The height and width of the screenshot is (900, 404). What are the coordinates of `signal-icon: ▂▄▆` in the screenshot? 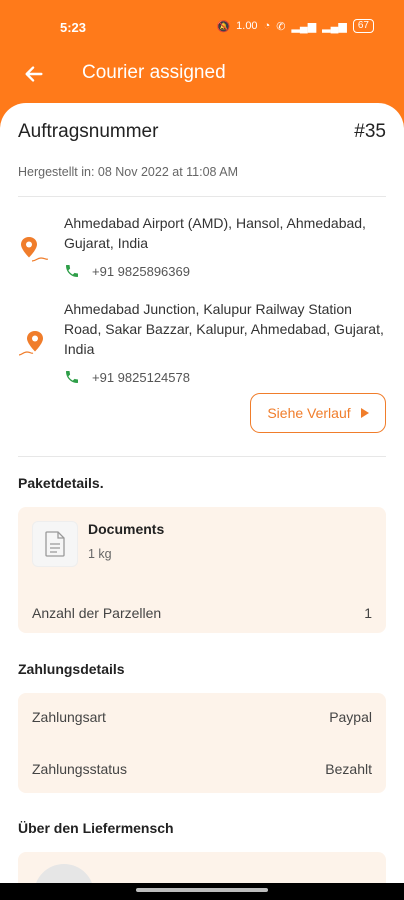 It's located at (304, 26).